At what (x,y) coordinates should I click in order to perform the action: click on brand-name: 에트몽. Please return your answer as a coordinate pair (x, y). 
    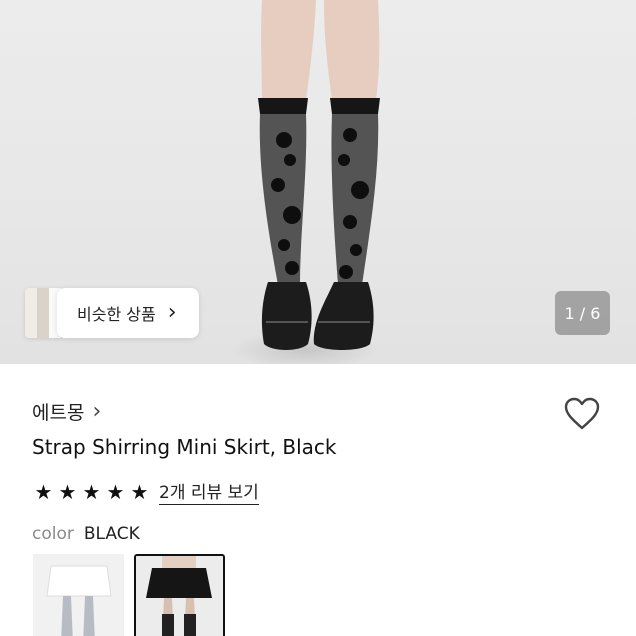
    Looking at the image, I should click on (58, 413).